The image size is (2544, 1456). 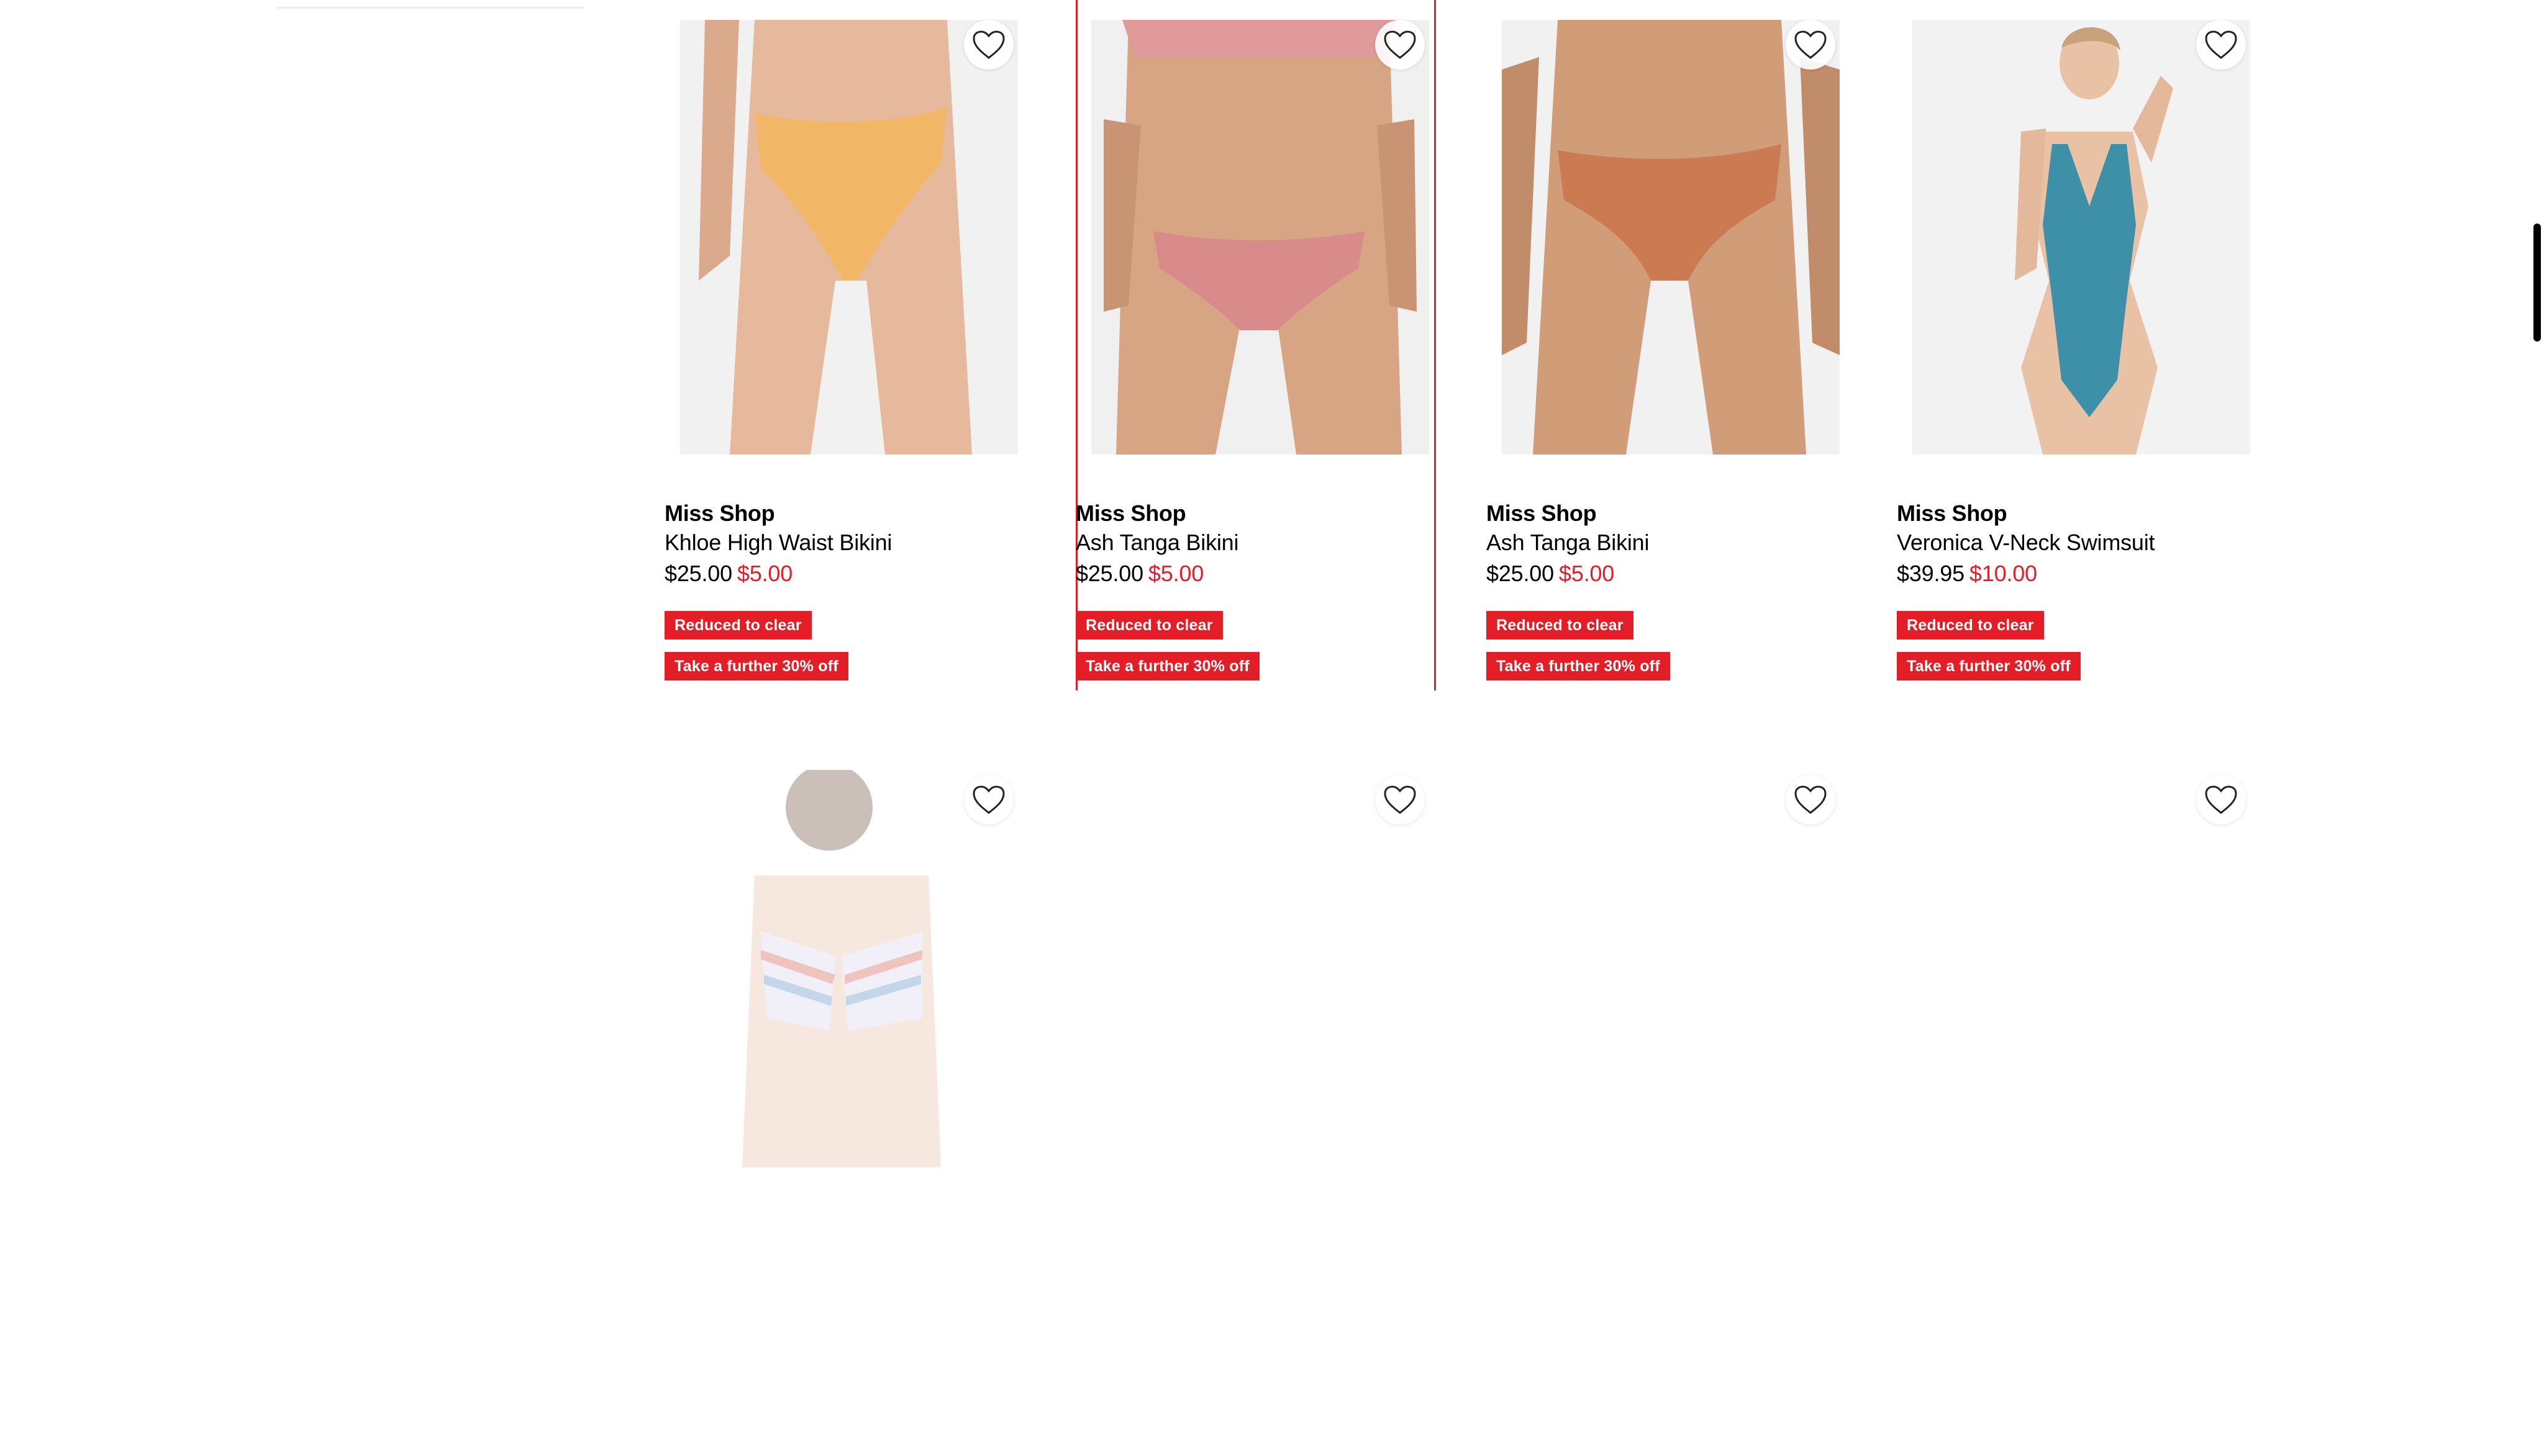 I want to click on sale-price: $10.00, so click(x=2003, y=573).